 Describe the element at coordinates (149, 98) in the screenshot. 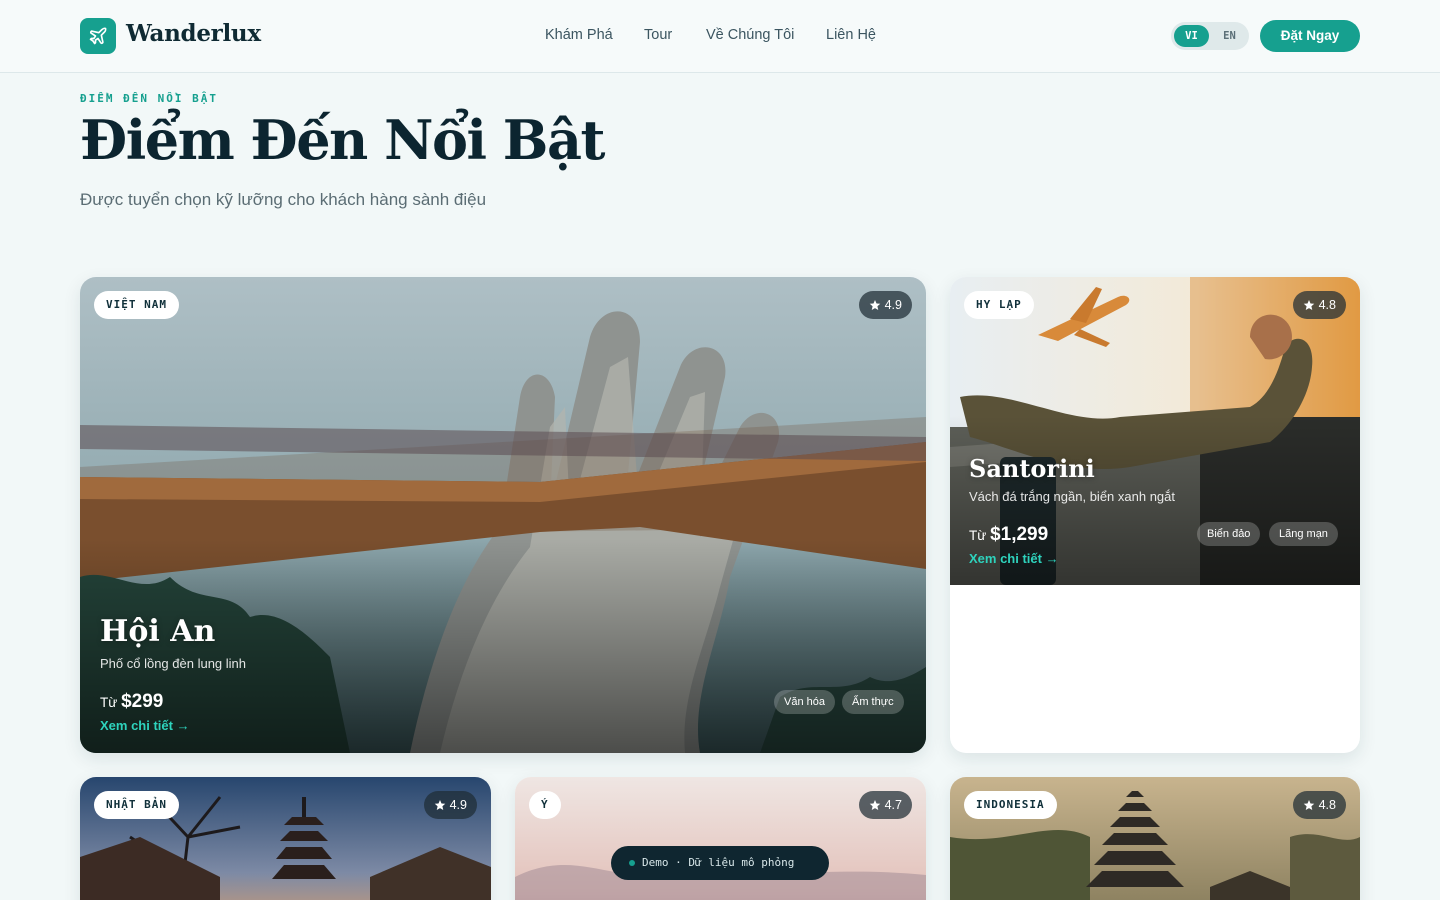

I see `section-eyebrow: ĐIỂM ĐẾN NỔI BẬT` at that location.